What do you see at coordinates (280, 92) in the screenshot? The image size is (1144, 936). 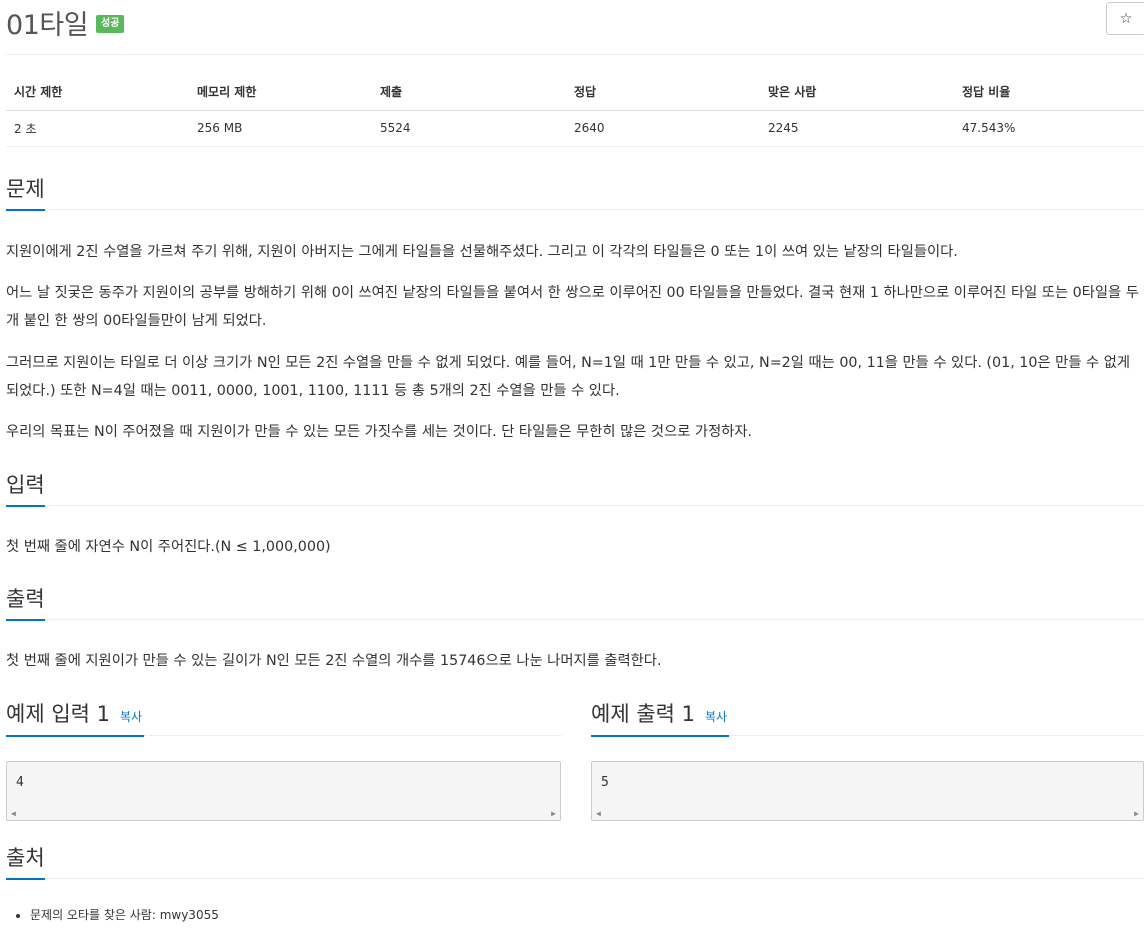 I see `stats-header-memory-limit: 메모리 제한` at bounding box center [280, 92].